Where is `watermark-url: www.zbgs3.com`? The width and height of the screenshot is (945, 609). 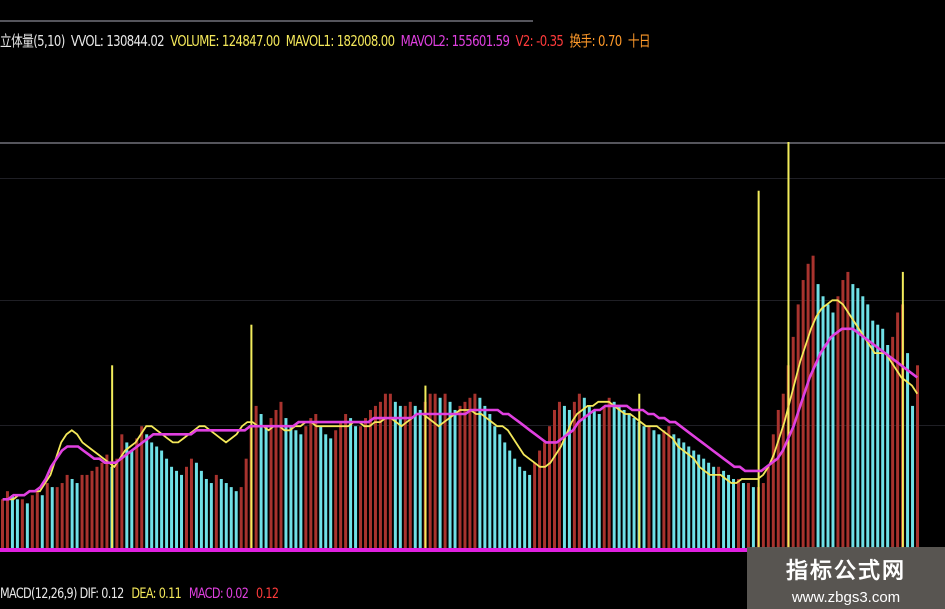
watermark-url: www.zbgs3.com is located at coordinates (846, 597).